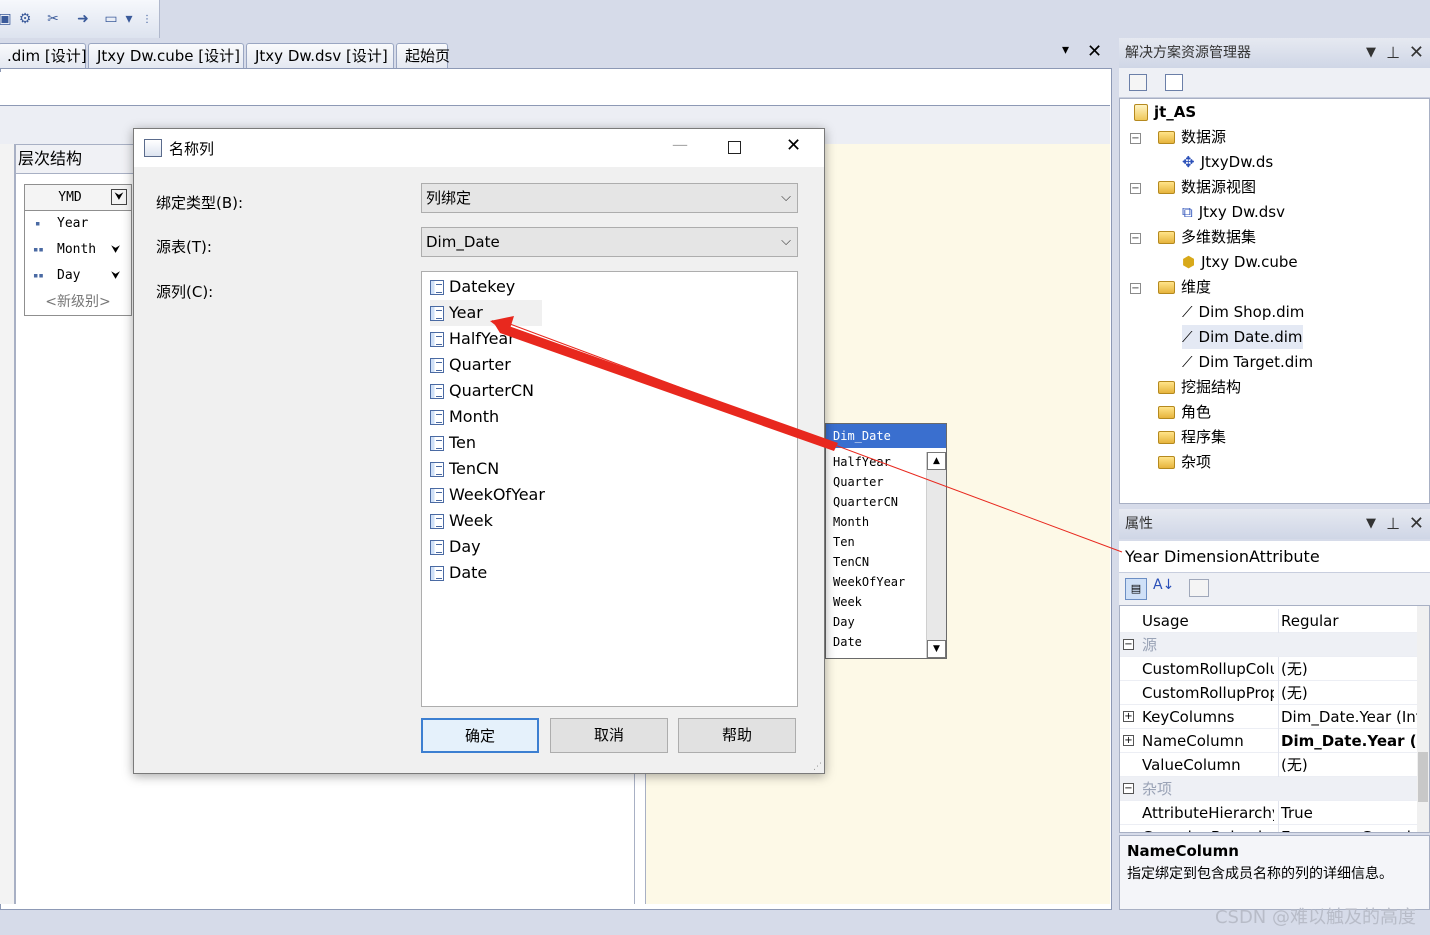  I want to click on property-pages-icon, so click(1199, 588).